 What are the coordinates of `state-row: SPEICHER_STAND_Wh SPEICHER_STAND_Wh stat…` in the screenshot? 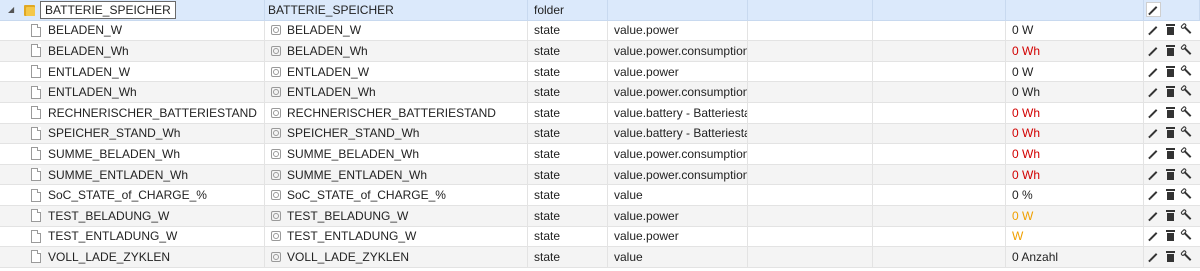 It's located at (600, 134).